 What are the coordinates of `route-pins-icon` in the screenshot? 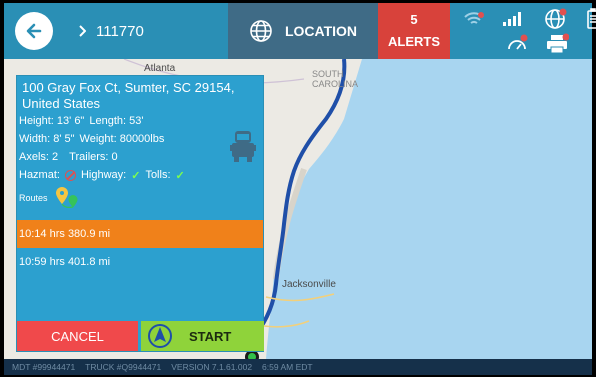 It's located at (66, 197).